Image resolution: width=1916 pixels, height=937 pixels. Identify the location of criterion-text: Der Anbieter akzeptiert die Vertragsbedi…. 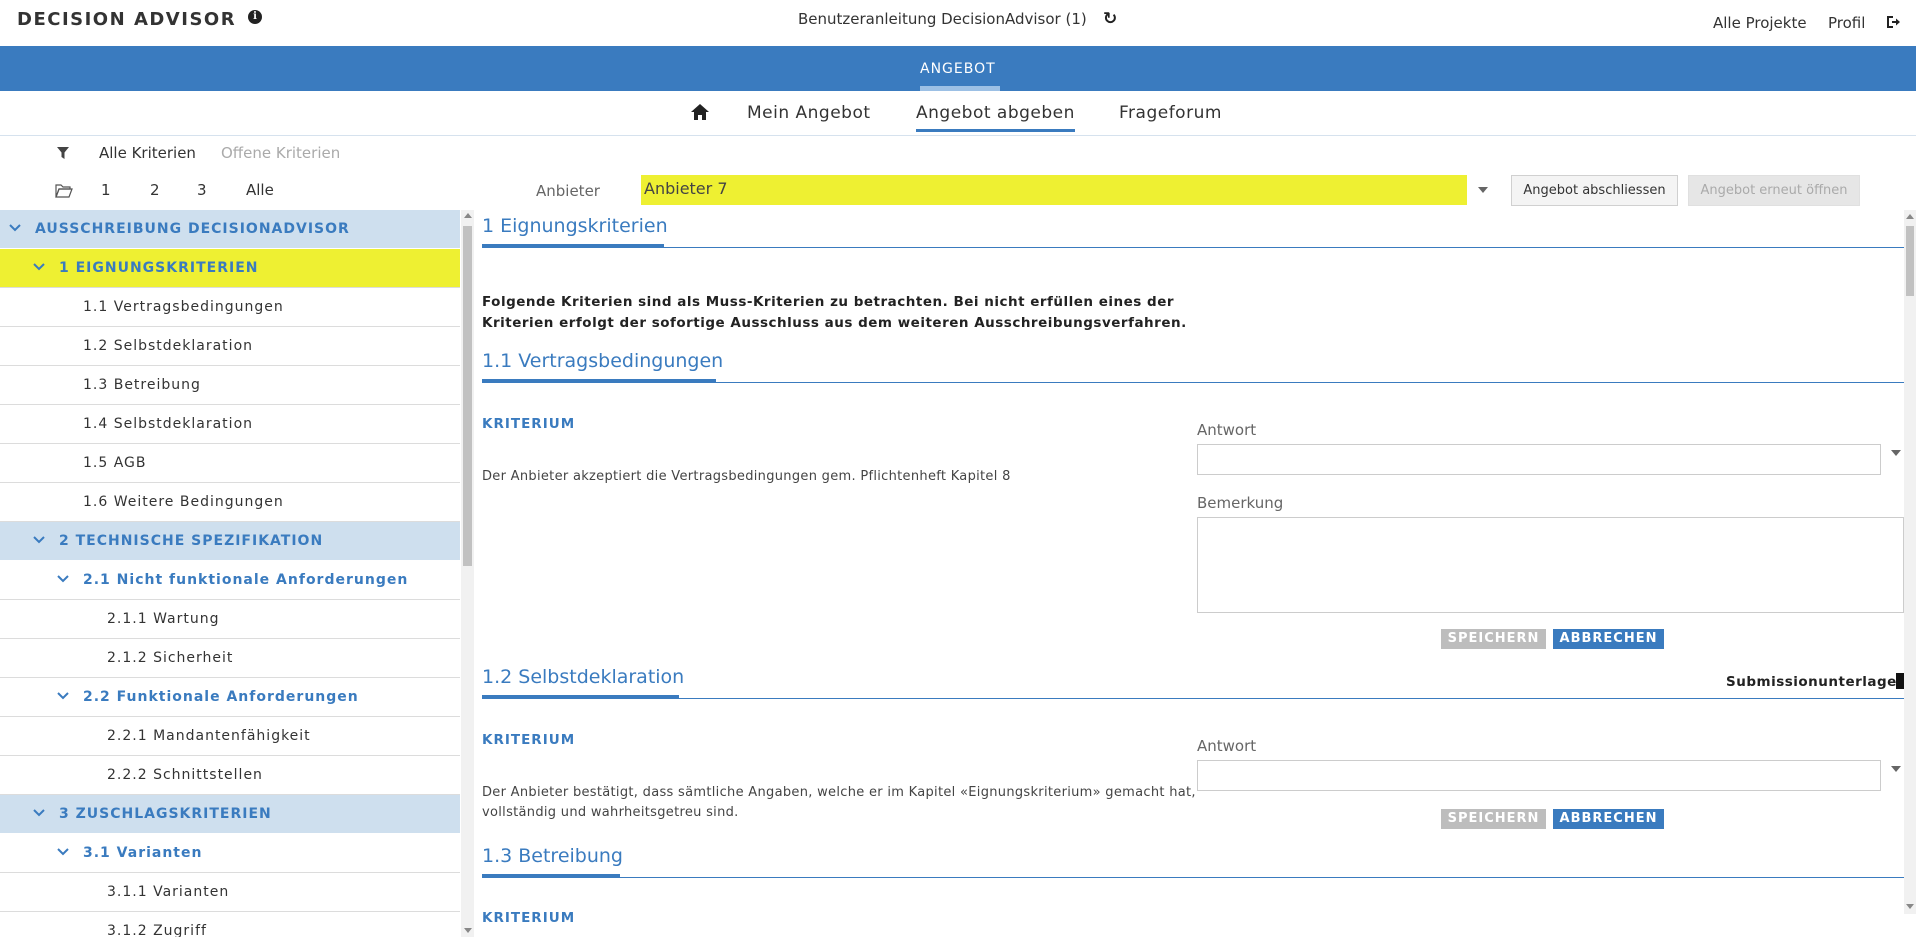
(746, 476).